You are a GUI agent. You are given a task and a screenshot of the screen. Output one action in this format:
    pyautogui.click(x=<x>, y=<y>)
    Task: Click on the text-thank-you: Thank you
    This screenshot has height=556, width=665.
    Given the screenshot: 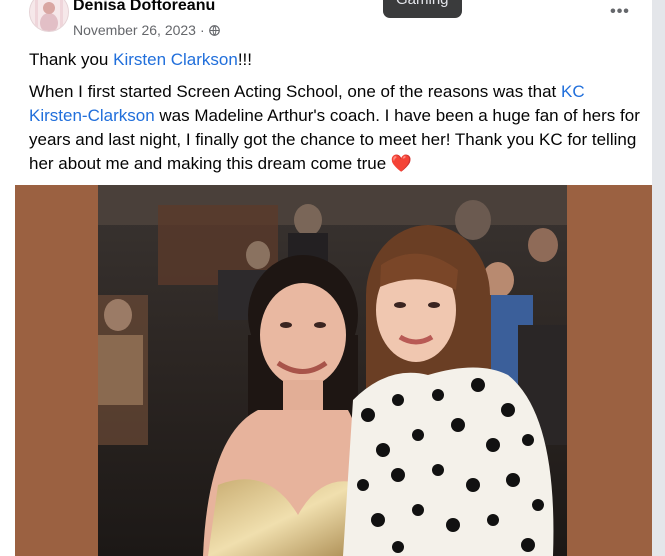 What is the action you would take?
    pyautogui.click(x=71, y=59)
    